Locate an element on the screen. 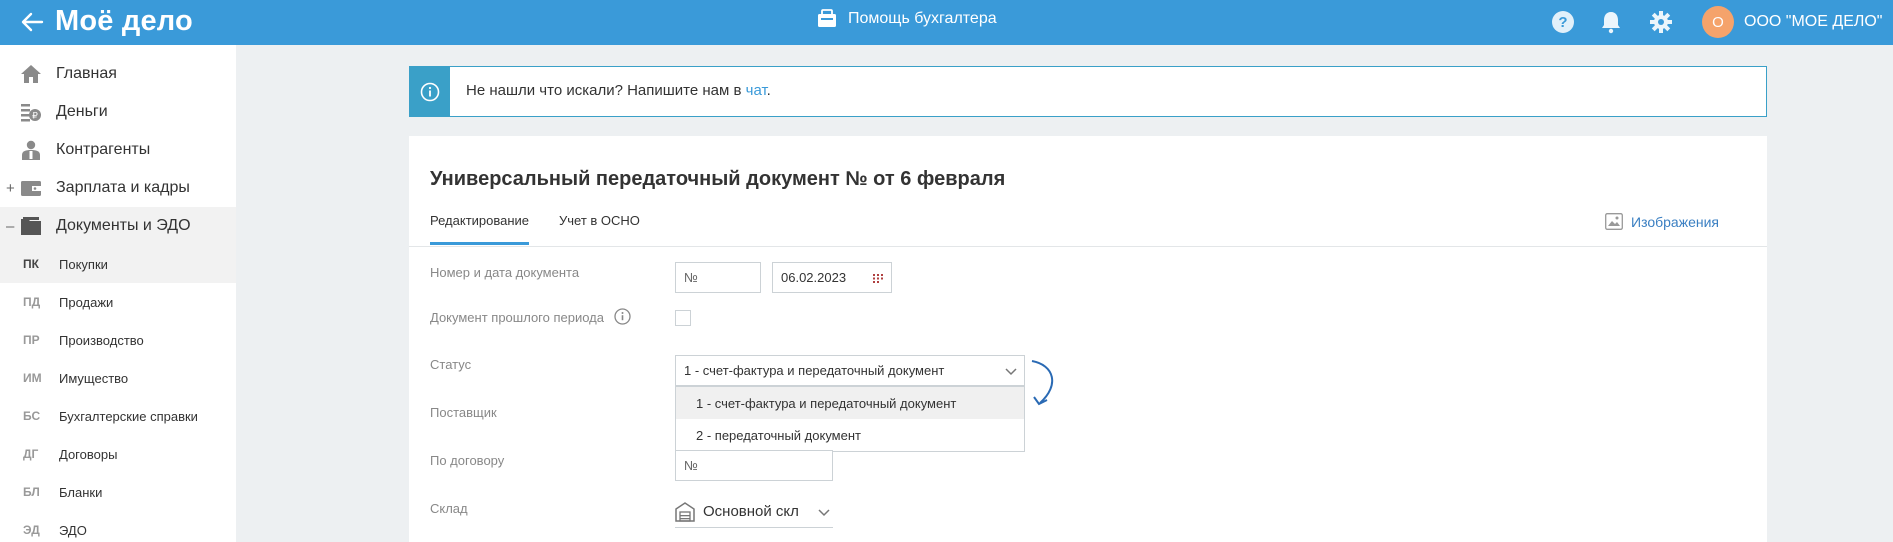  banner-text: Не нашли что искали? Напишите нам в чат. is located at coordinates (618, 90).